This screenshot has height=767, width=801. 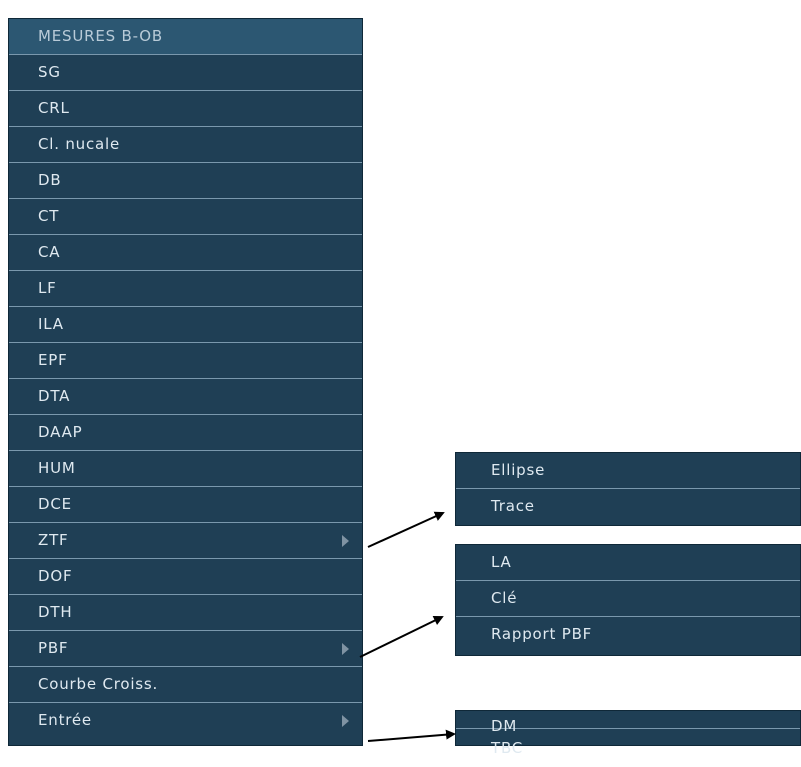 I want to click on menu-item-hum: HUM, so click(x=185, y=469).